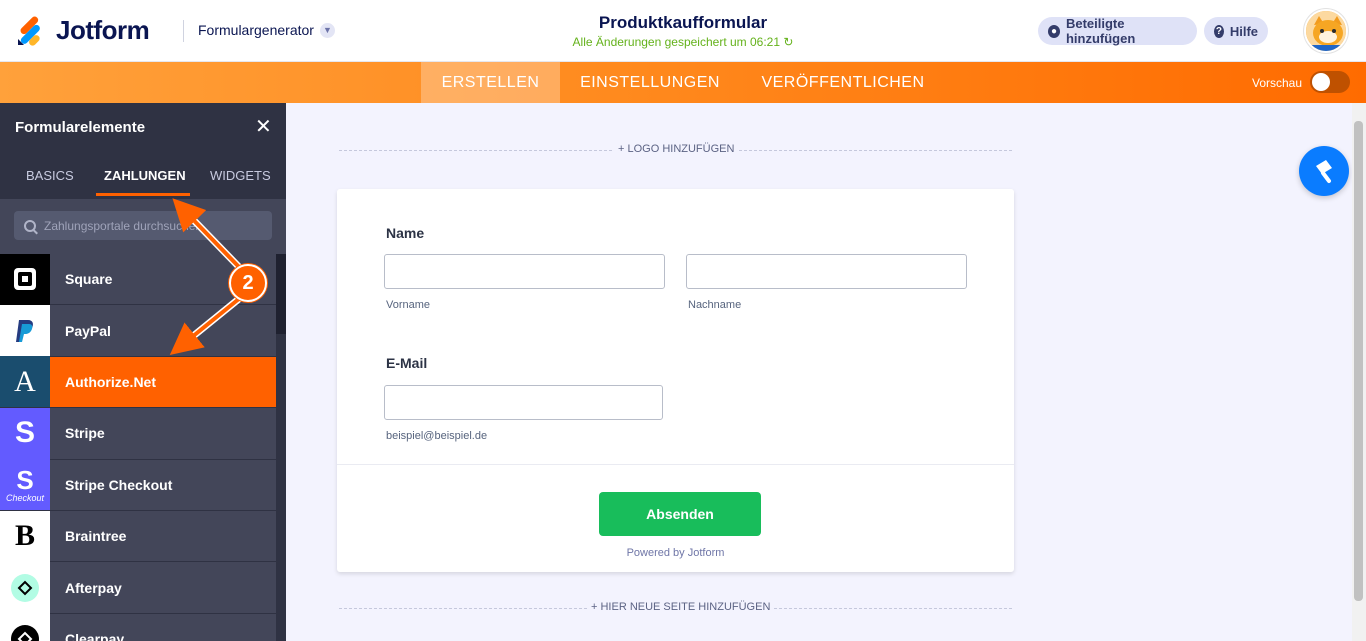 The height and width of the screenshot is (641, 1366). Describe the element at coordinates (405, 233) in the screenshot. I see `name-label: Name` at that location.